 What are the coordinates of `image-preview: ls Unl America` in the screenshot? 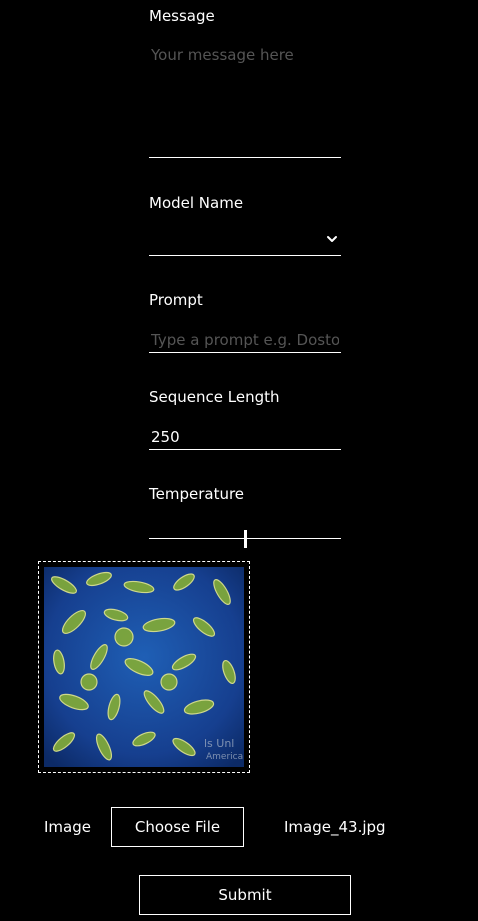 It's located at (144, 667).